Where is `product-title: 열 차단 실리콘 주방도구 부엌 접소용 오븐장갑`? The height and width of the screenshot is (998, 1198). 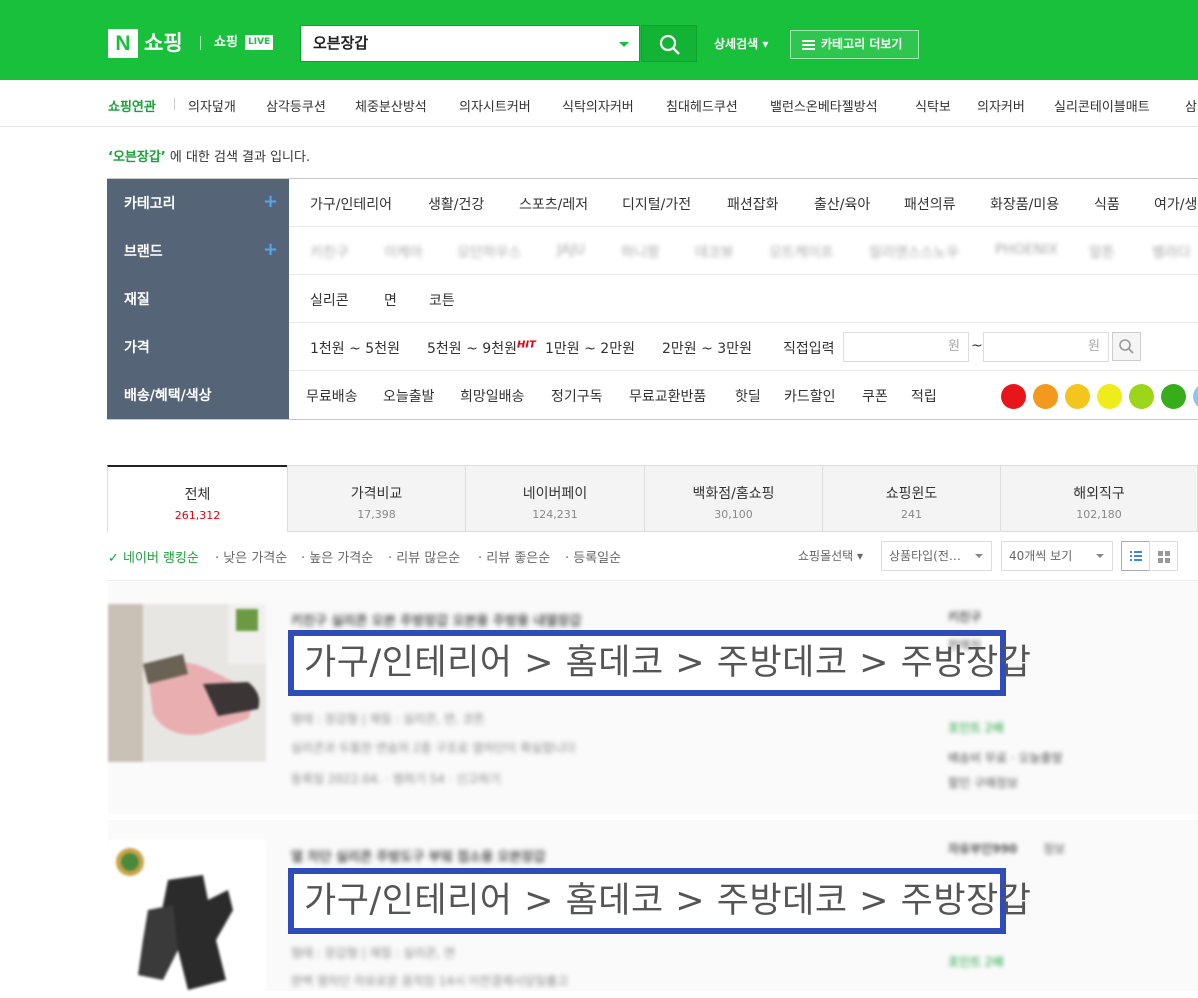
product-title: 열 차단 실리콘 주방도구 부엌 접소용 오븐장갑 is located at coordinates (418, 855).